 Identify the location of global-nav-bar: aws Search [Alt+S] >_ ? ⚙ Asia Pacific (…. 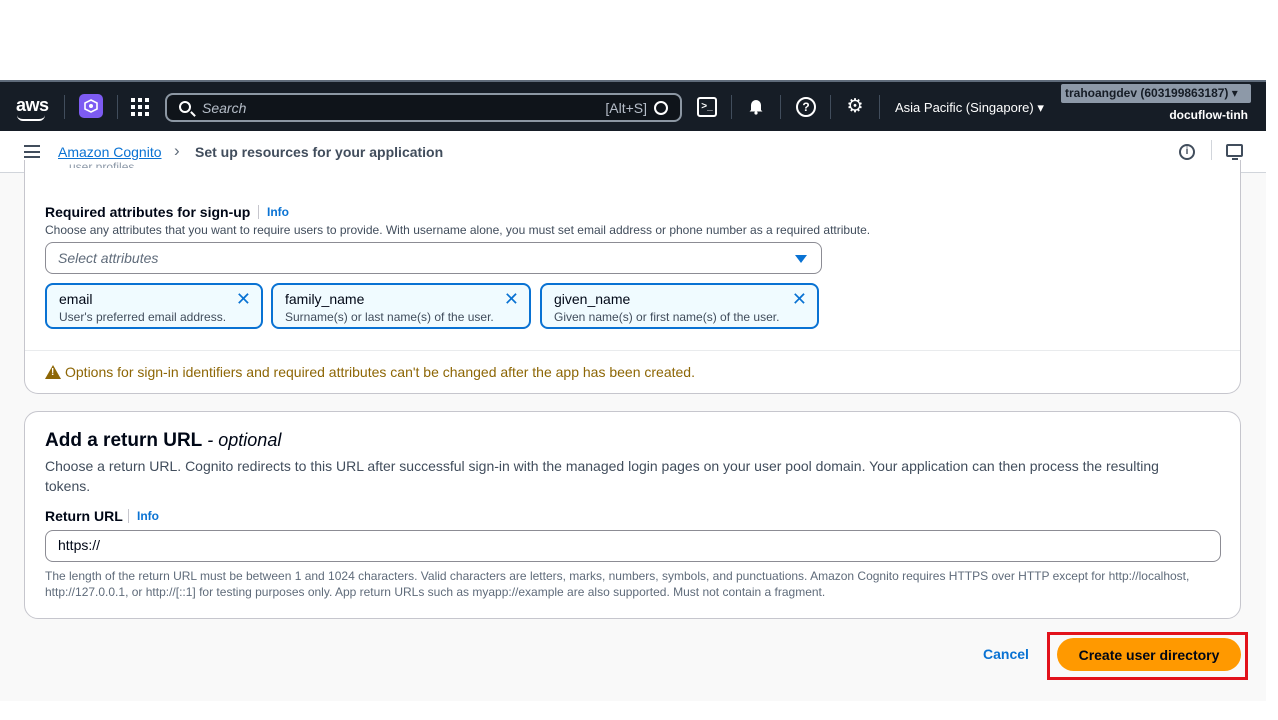
(633, 105).